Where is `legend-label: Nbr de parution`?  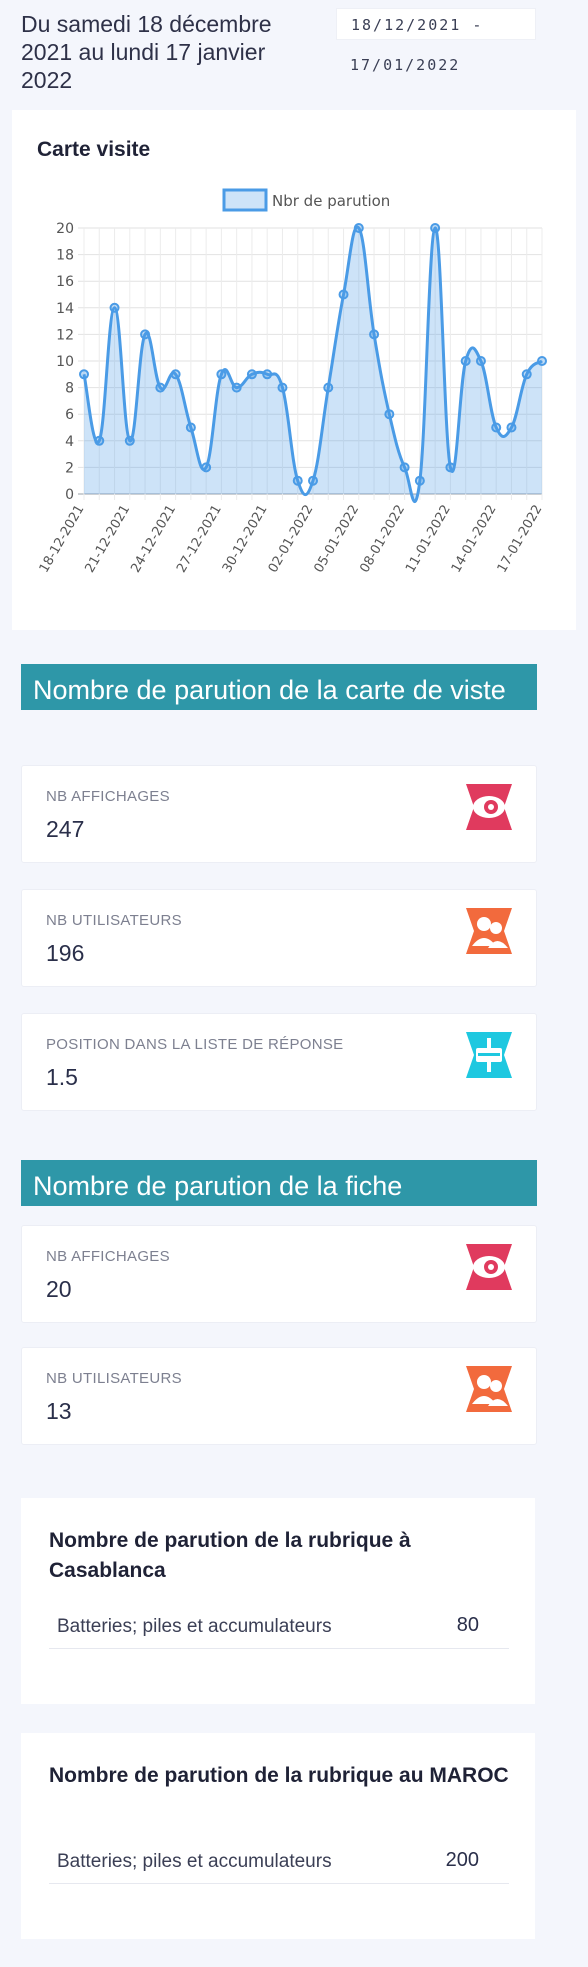 legend-label: Nbr de parution is located at coordinates (331, 201).